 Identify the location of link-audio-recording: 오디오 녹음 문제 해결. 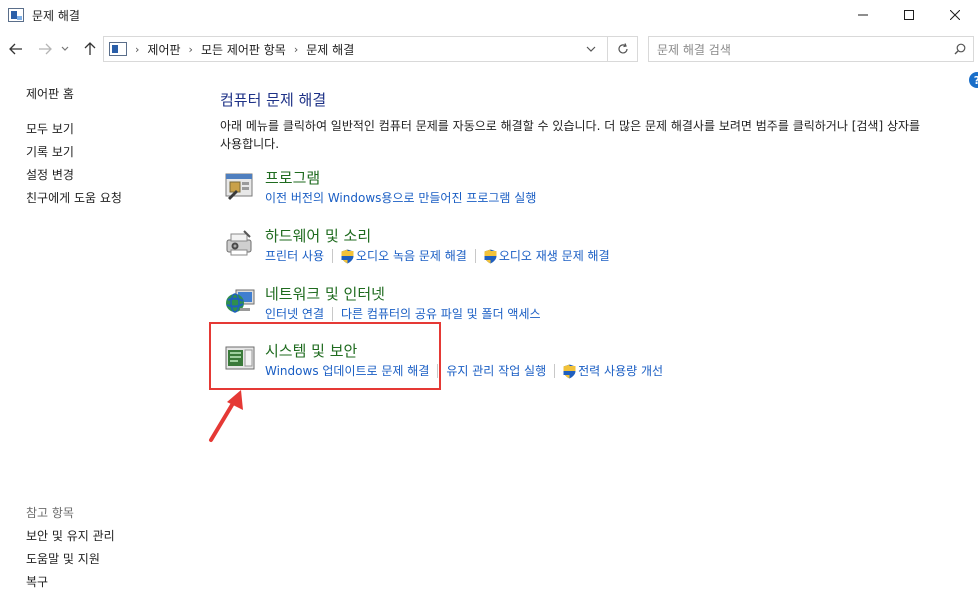
(411, 256).